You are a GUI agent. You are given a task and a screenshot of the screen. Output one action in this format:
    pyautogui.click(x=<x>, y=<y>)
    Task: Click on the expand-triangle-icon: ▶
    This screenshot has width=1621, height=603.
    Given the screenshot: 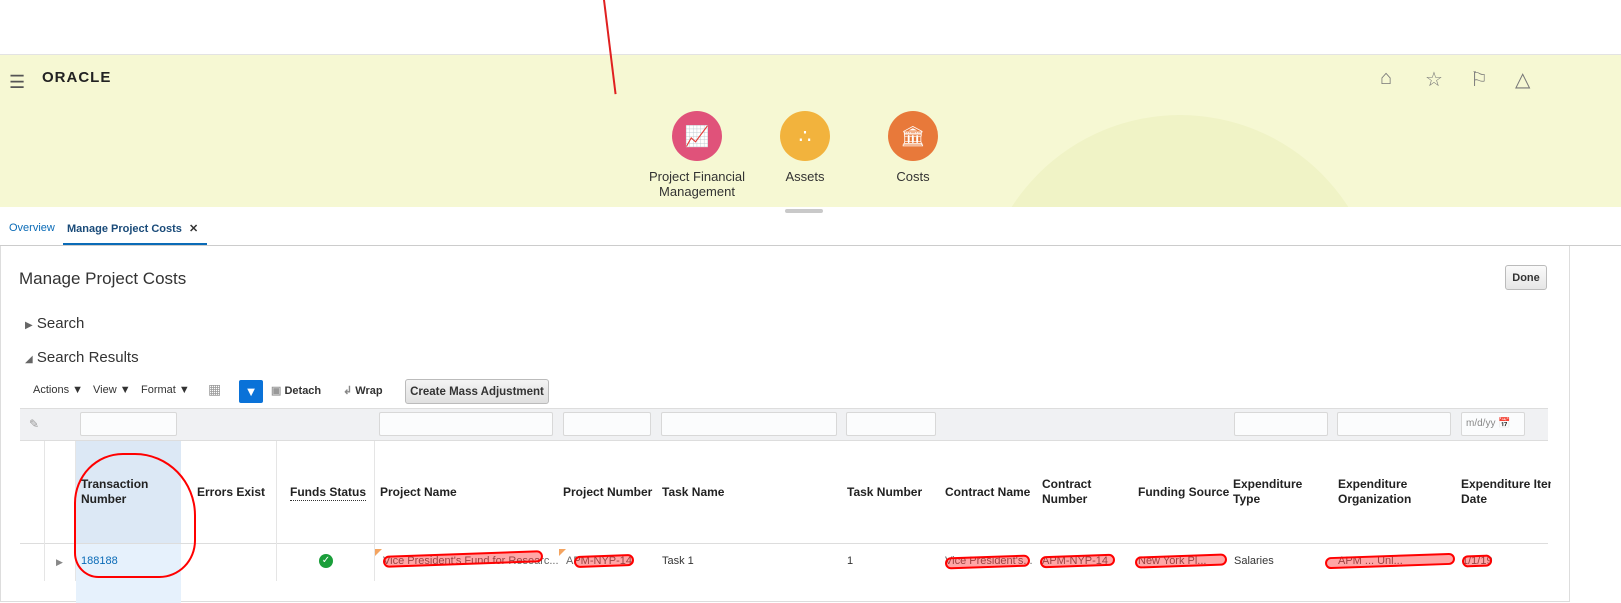 What is the action you would take?
    pyautogui.click(x=29, y=325)
    